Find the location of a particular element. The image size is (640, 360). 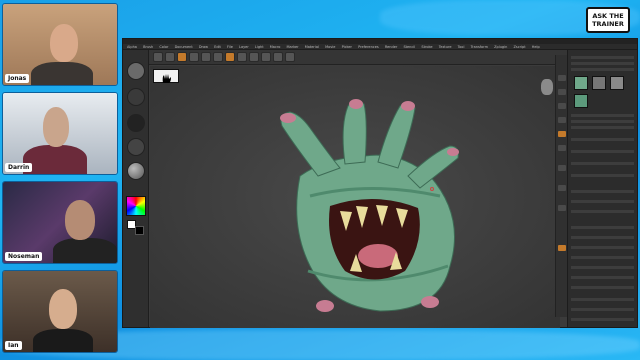

menu-item: Material is located at coordinates (312, 47).